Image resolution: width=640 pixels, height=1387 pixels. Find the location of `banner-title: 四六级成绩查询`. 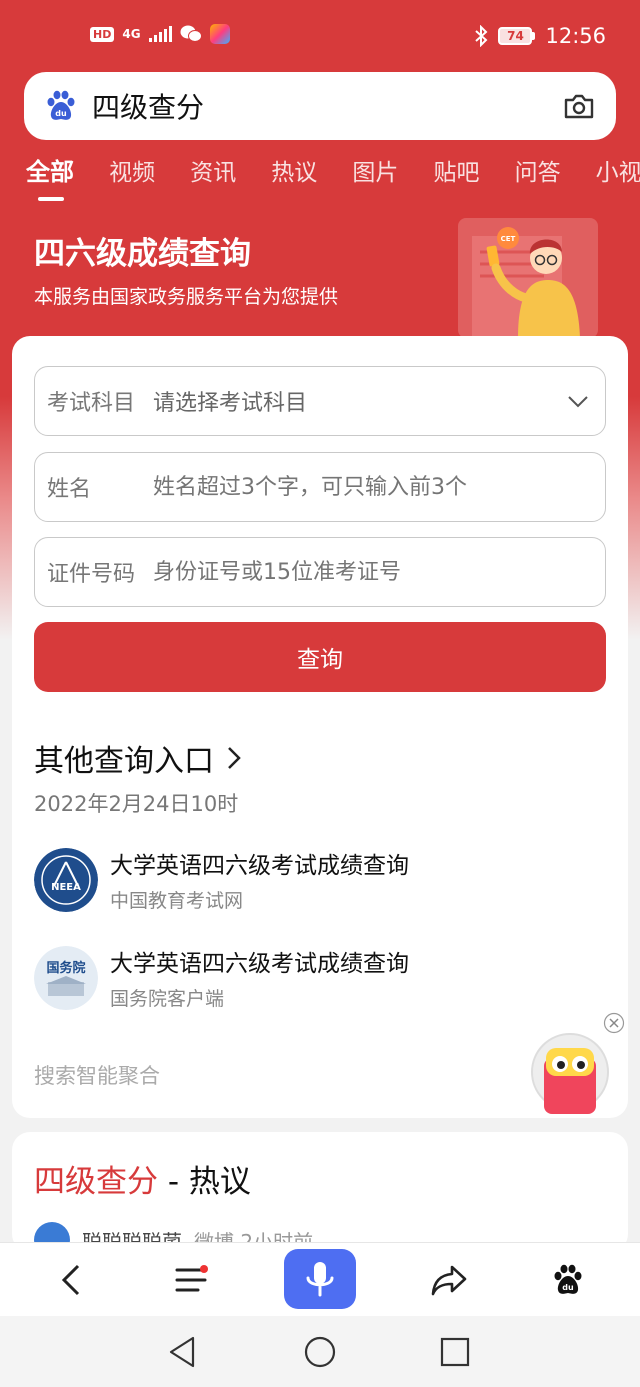

banner-title: 四六级成绩查询 is located at coordinates (142, 254).